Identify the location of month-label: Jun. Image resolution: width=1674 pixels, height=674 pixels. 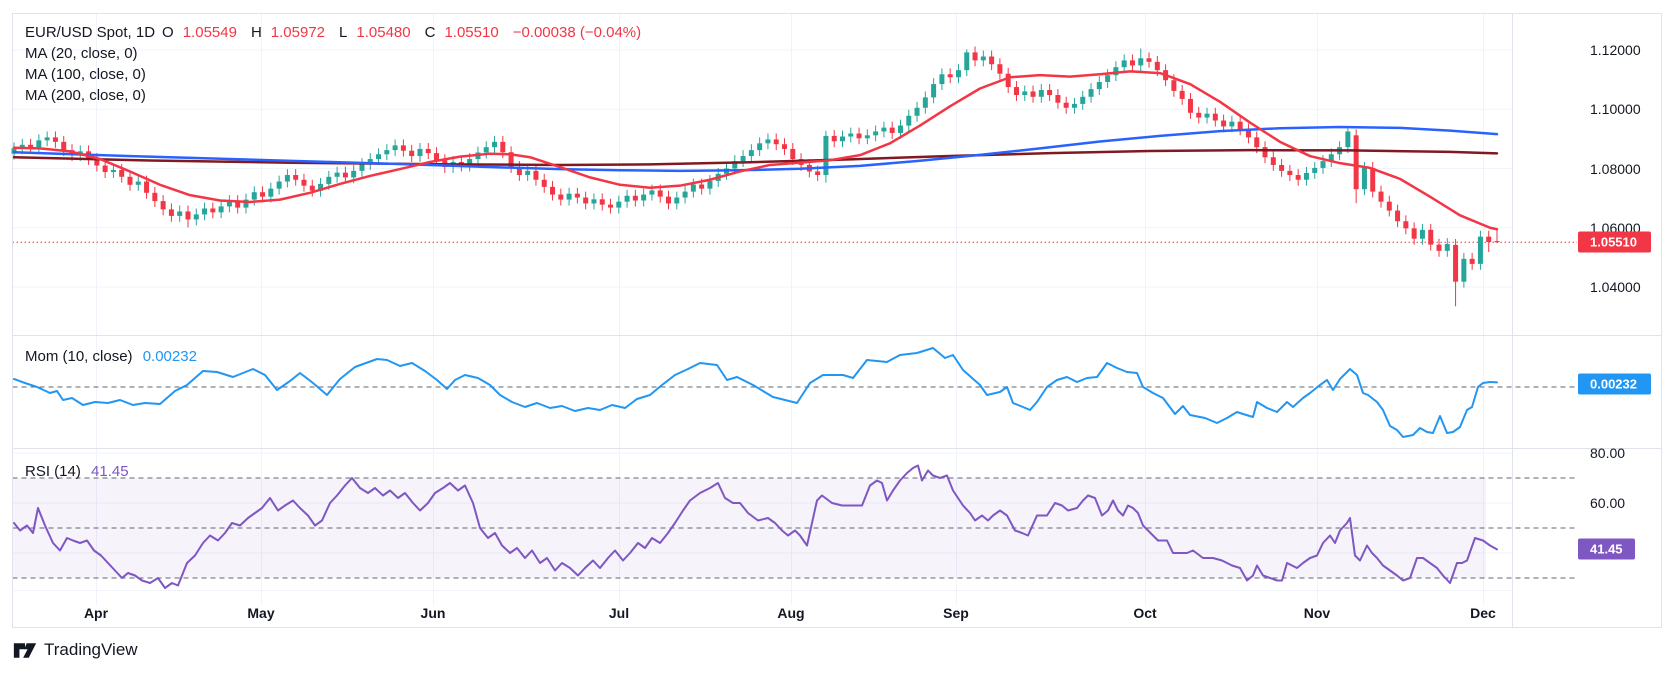
(433, 613).